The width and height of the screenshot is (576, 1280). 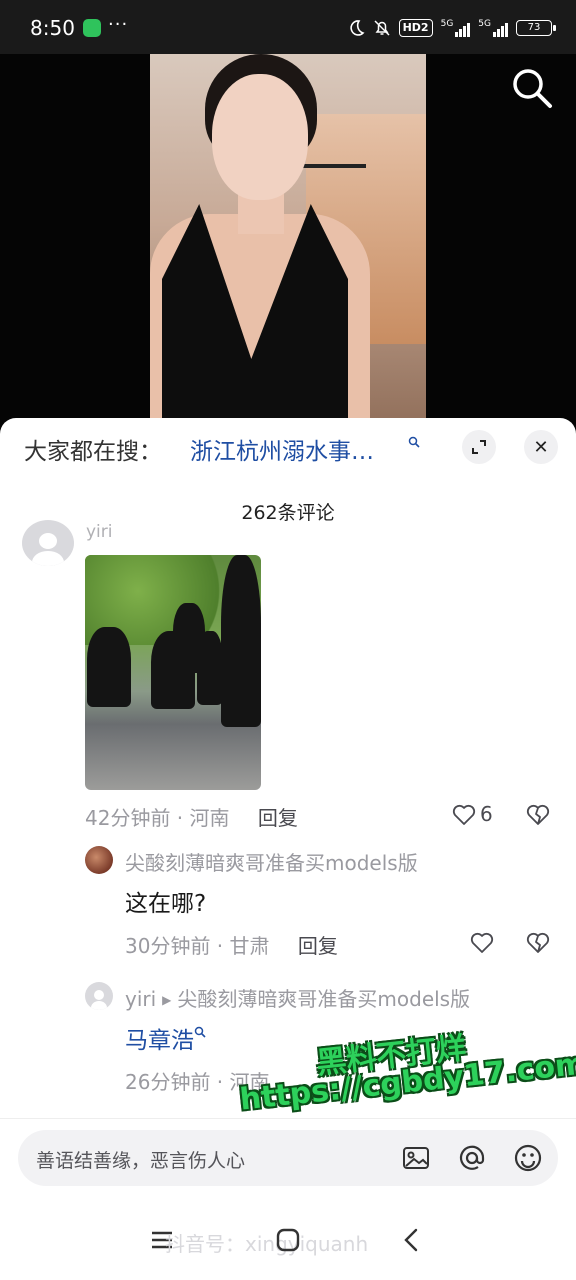 I want to click on video-lamp, so click(x=331, y=166).